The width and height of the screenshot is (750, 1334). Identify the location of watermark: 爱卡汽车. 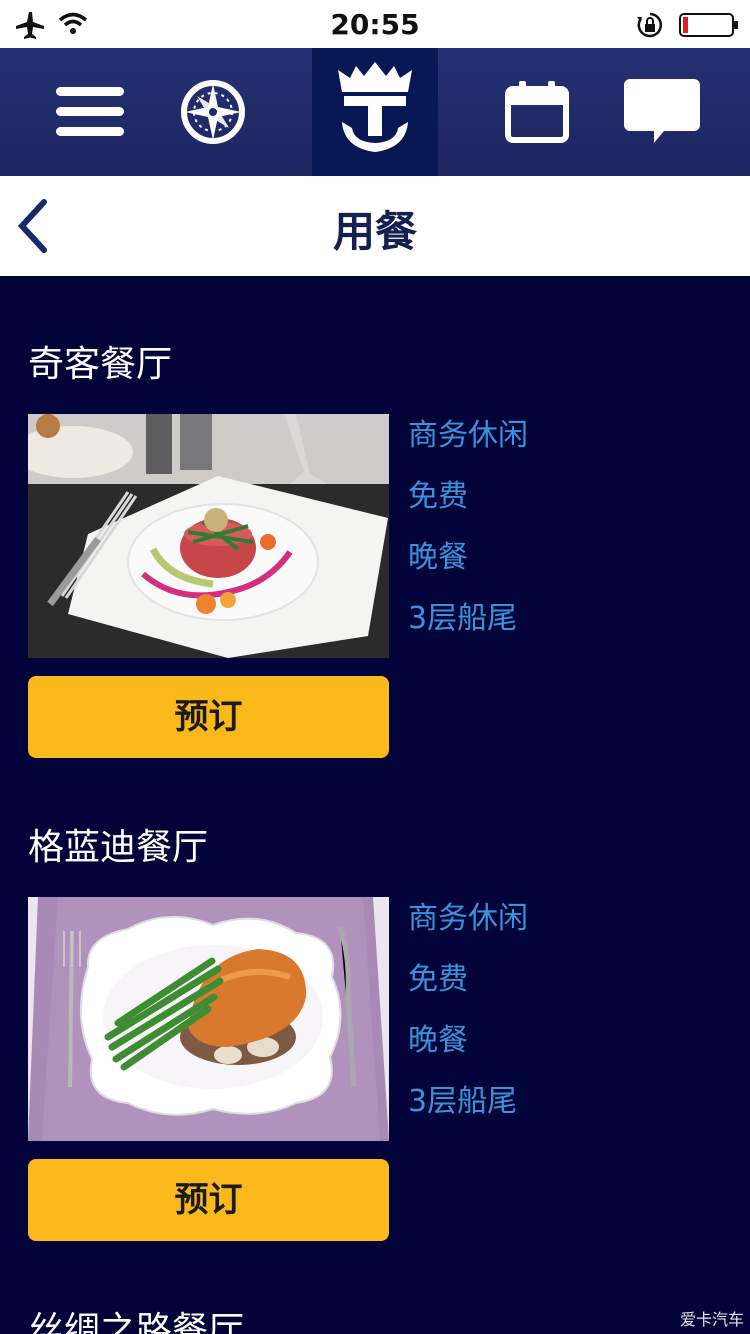
(711, 1319).